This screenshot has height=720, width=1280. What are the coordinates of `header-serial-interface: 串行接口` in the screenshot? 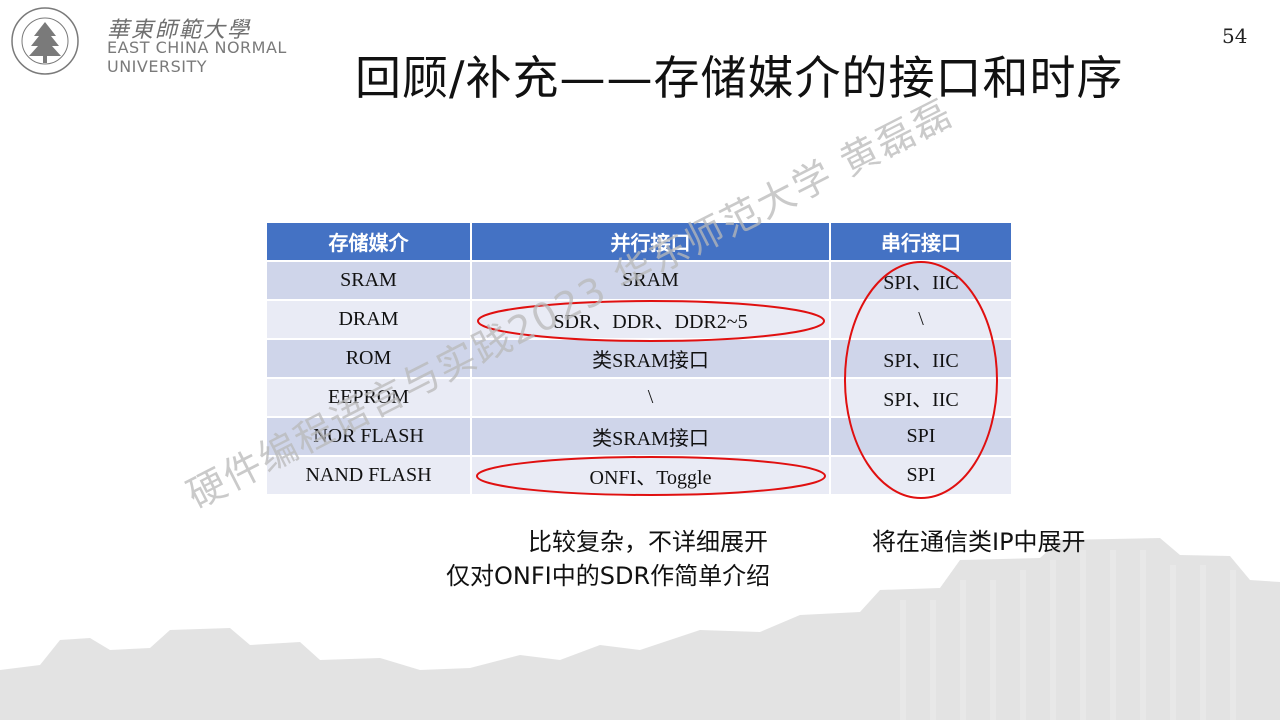 It's located at (921, 242).